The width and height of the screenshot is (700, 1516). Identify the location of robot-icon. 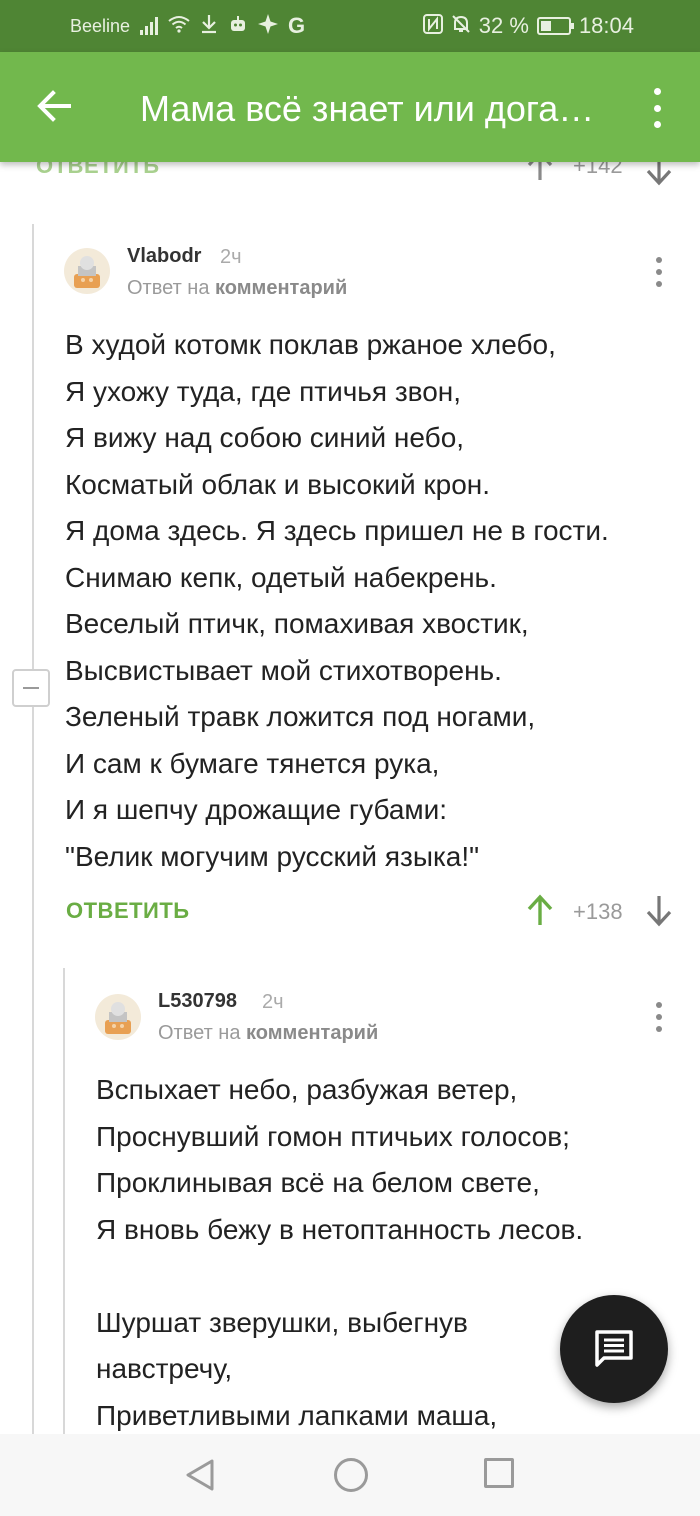
(238, 26).